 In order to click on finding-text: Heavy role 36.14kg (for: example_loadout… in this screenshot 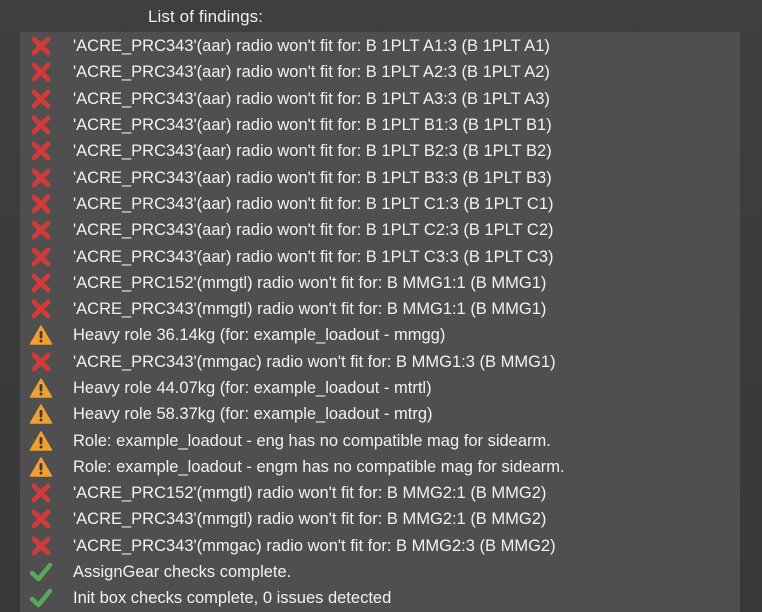, I will do `click(259, 335)`.